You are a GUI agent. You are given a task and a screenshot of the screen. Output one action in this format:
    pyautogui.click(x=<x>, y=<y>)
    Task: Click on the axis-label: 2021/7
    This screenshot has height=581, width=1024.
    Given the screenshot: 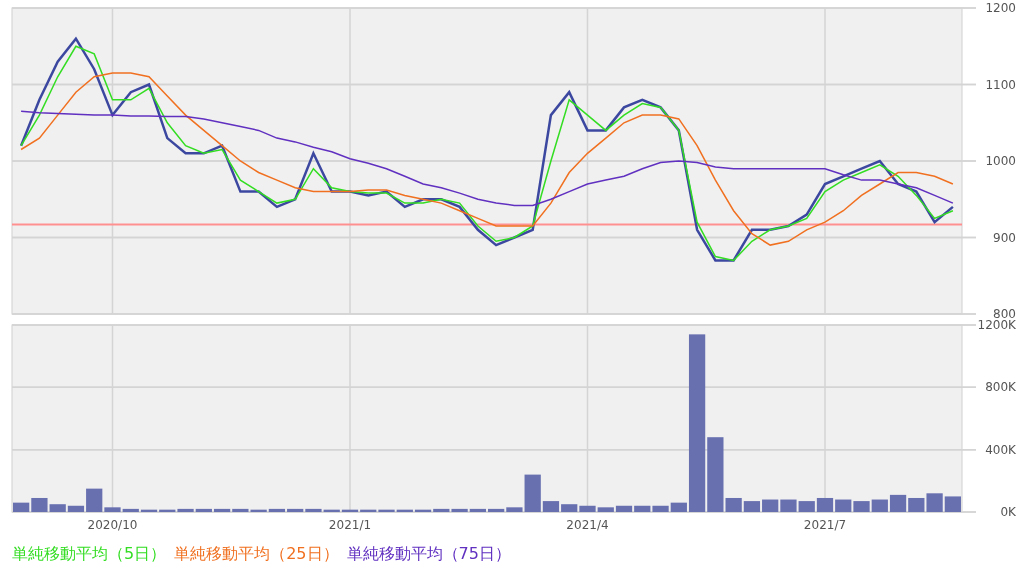 What is the action you would take?
    pyautogui.click(x=825, y=525)
    